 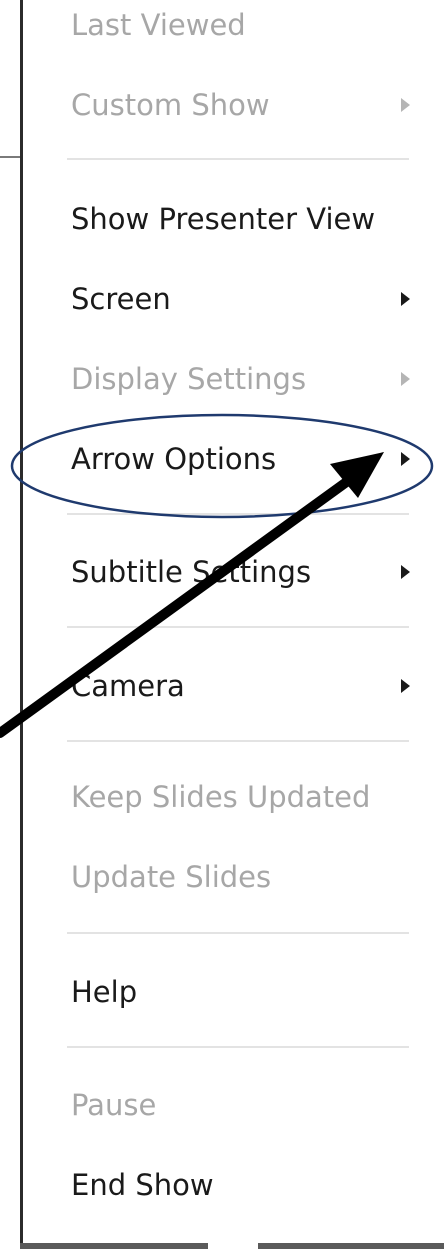 What do you see at coordinates (142, 1185) in the screenshot?
I see `menu-item-label: End Show` at bounding box center [142, 1185].